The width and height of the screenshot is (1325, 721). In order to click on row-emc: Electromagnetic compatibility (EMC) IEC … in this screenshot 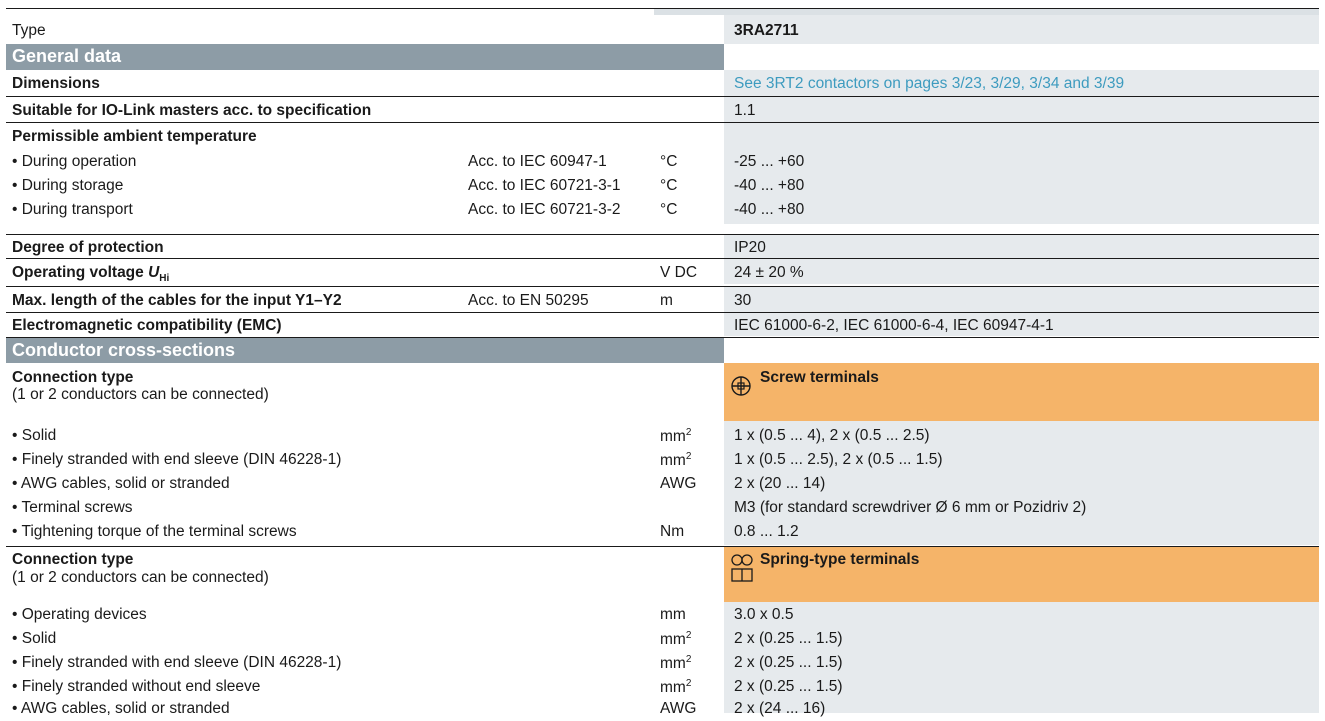, I will do `click(662, 324)`.